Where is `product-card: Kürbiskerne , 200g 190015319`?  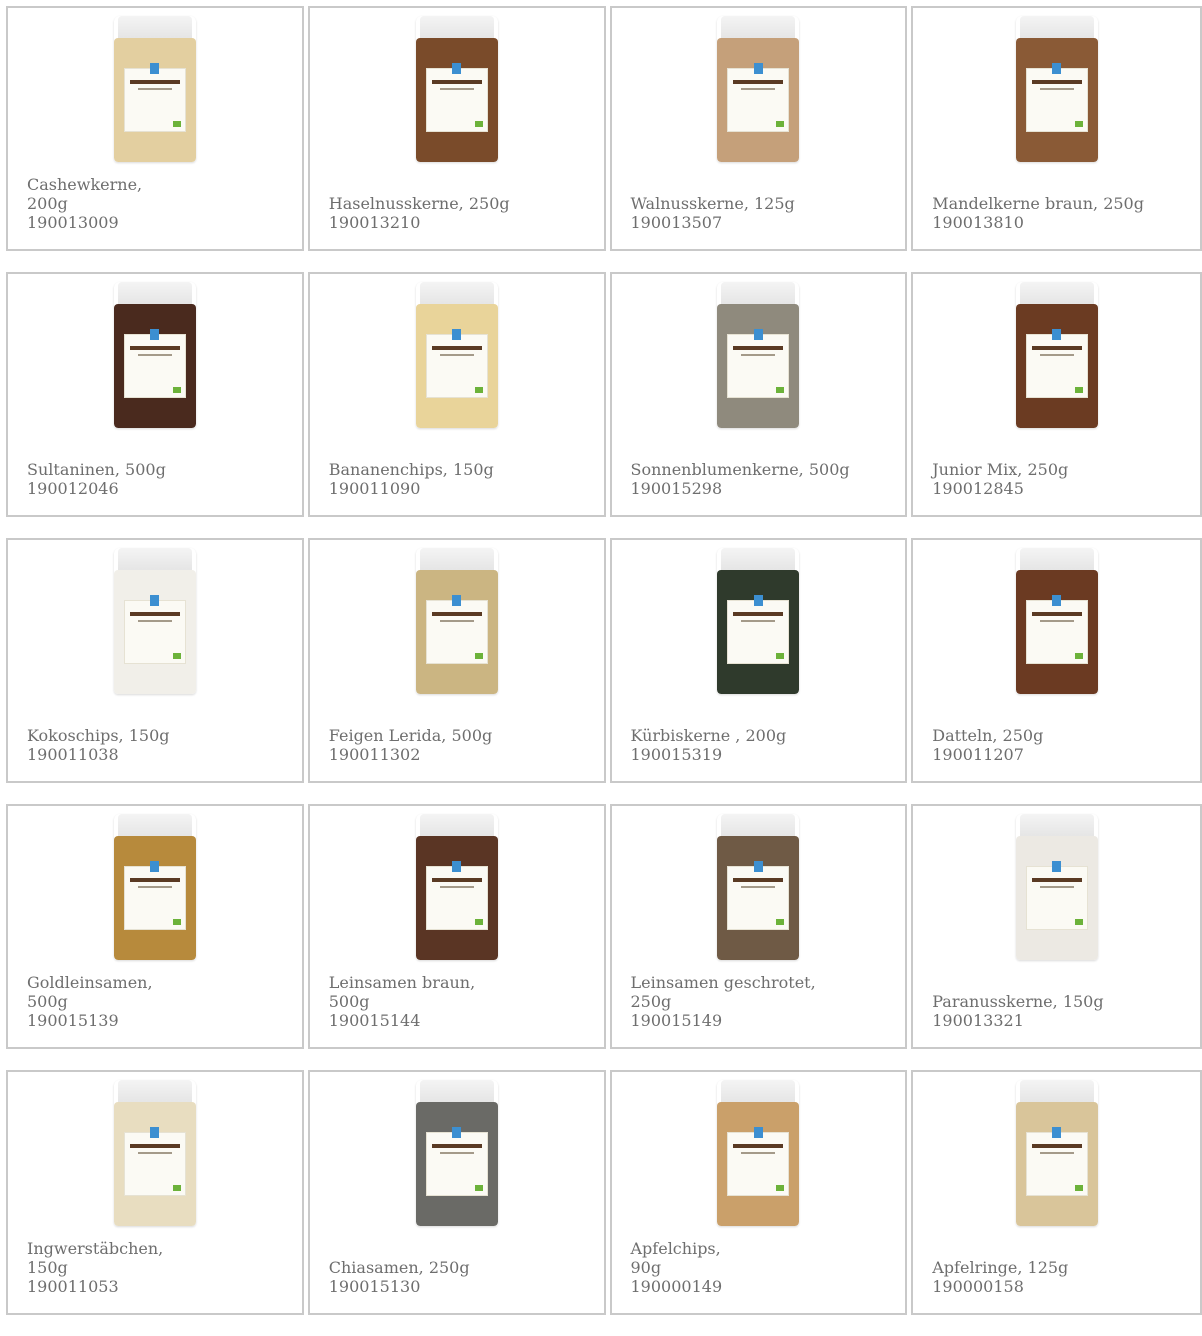 product-card: Kürbiskerne , 200g 190015319 is located at coordinates (758, 660).